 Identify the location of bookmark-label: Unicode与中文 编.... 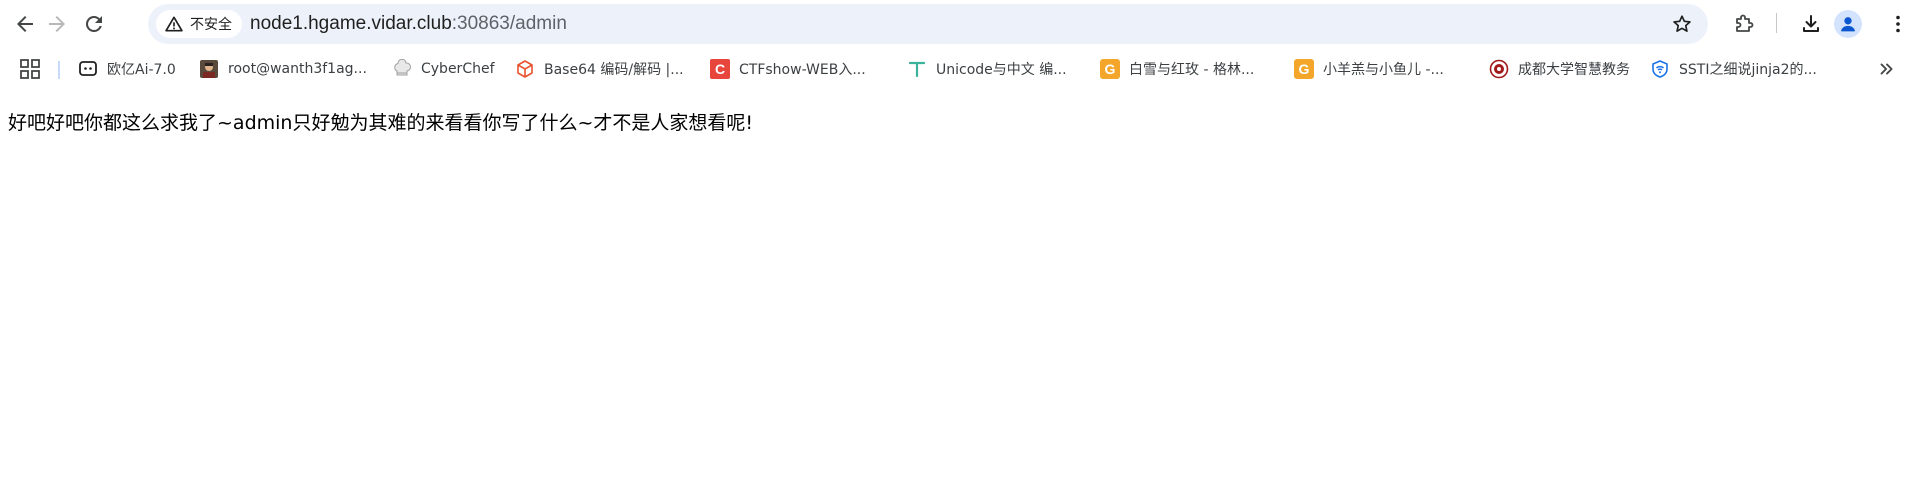
(1001, 70).